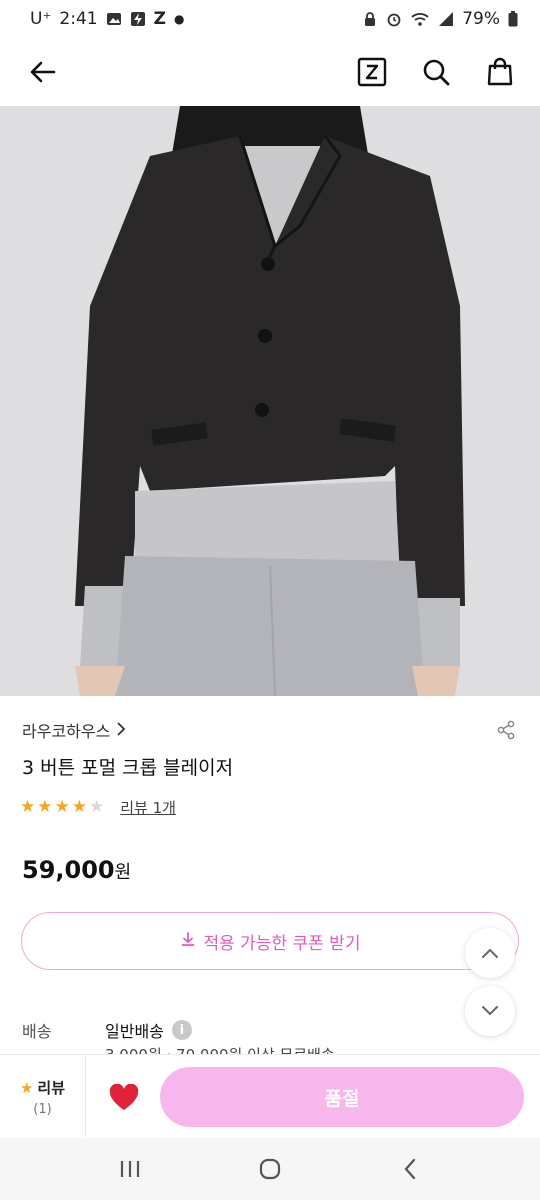 The height and width of the screenshot is (1200, 540). I want to click on lock-icon, so click(370, 19).